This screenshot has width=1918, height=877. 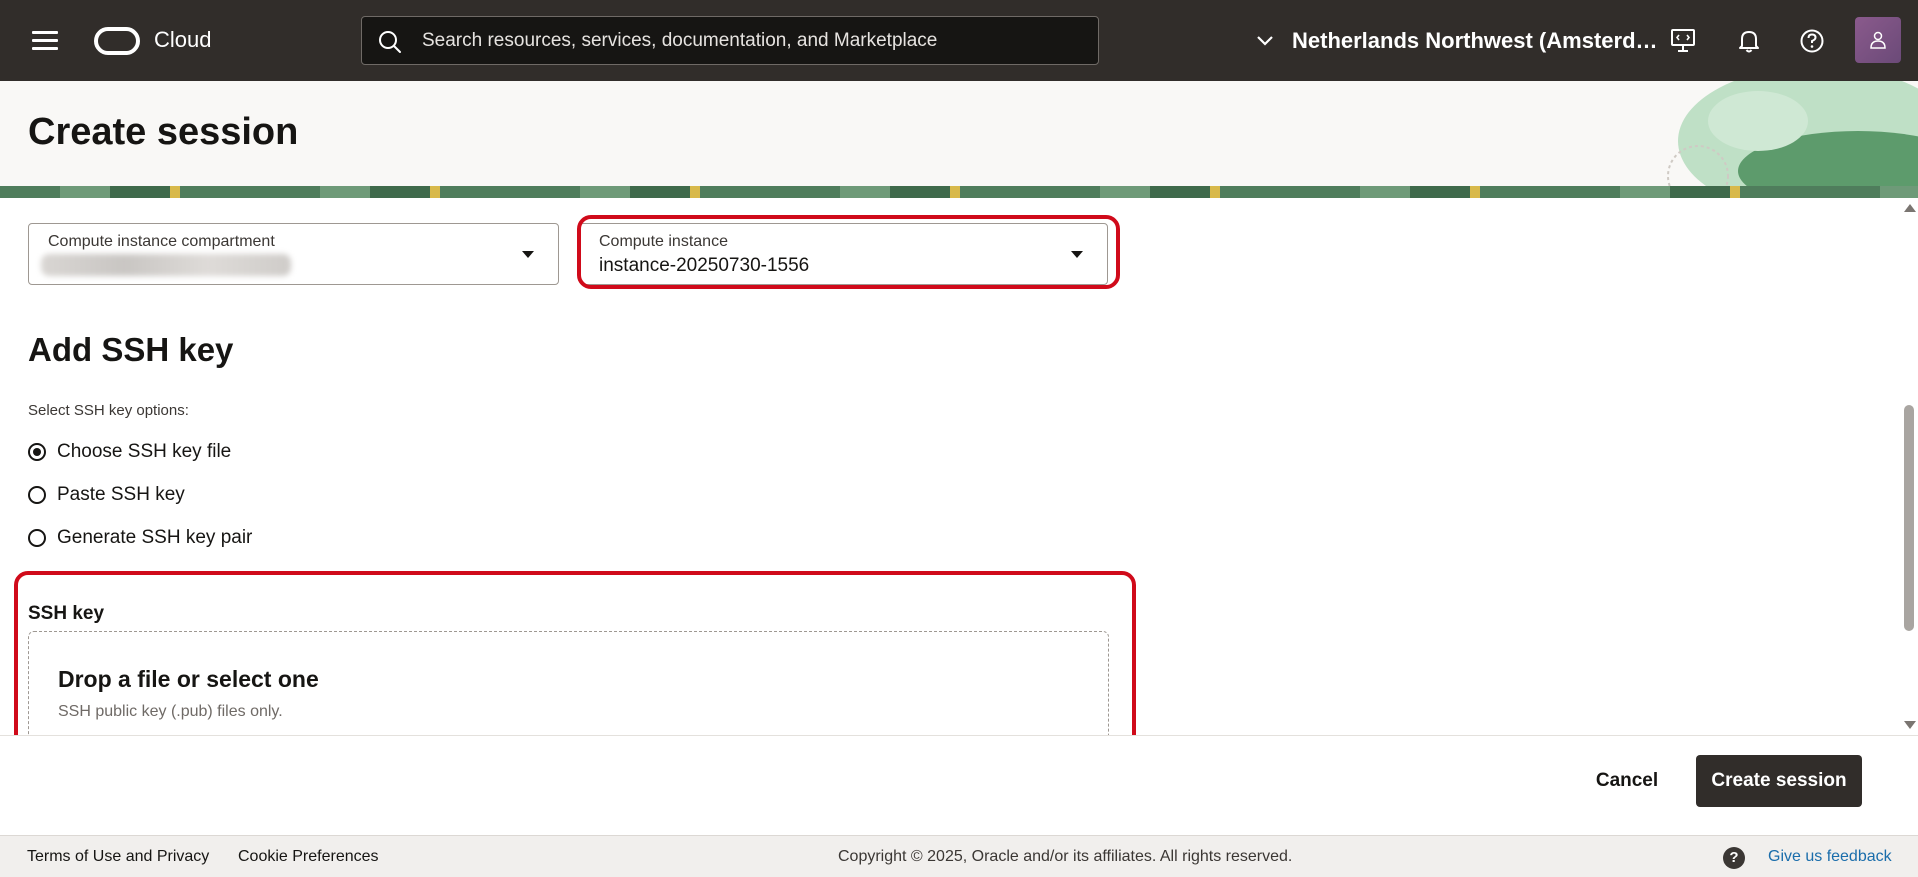 I want to click on radio-generate-key-pair: Generate SSH key pair, so click(x=140, y=538).